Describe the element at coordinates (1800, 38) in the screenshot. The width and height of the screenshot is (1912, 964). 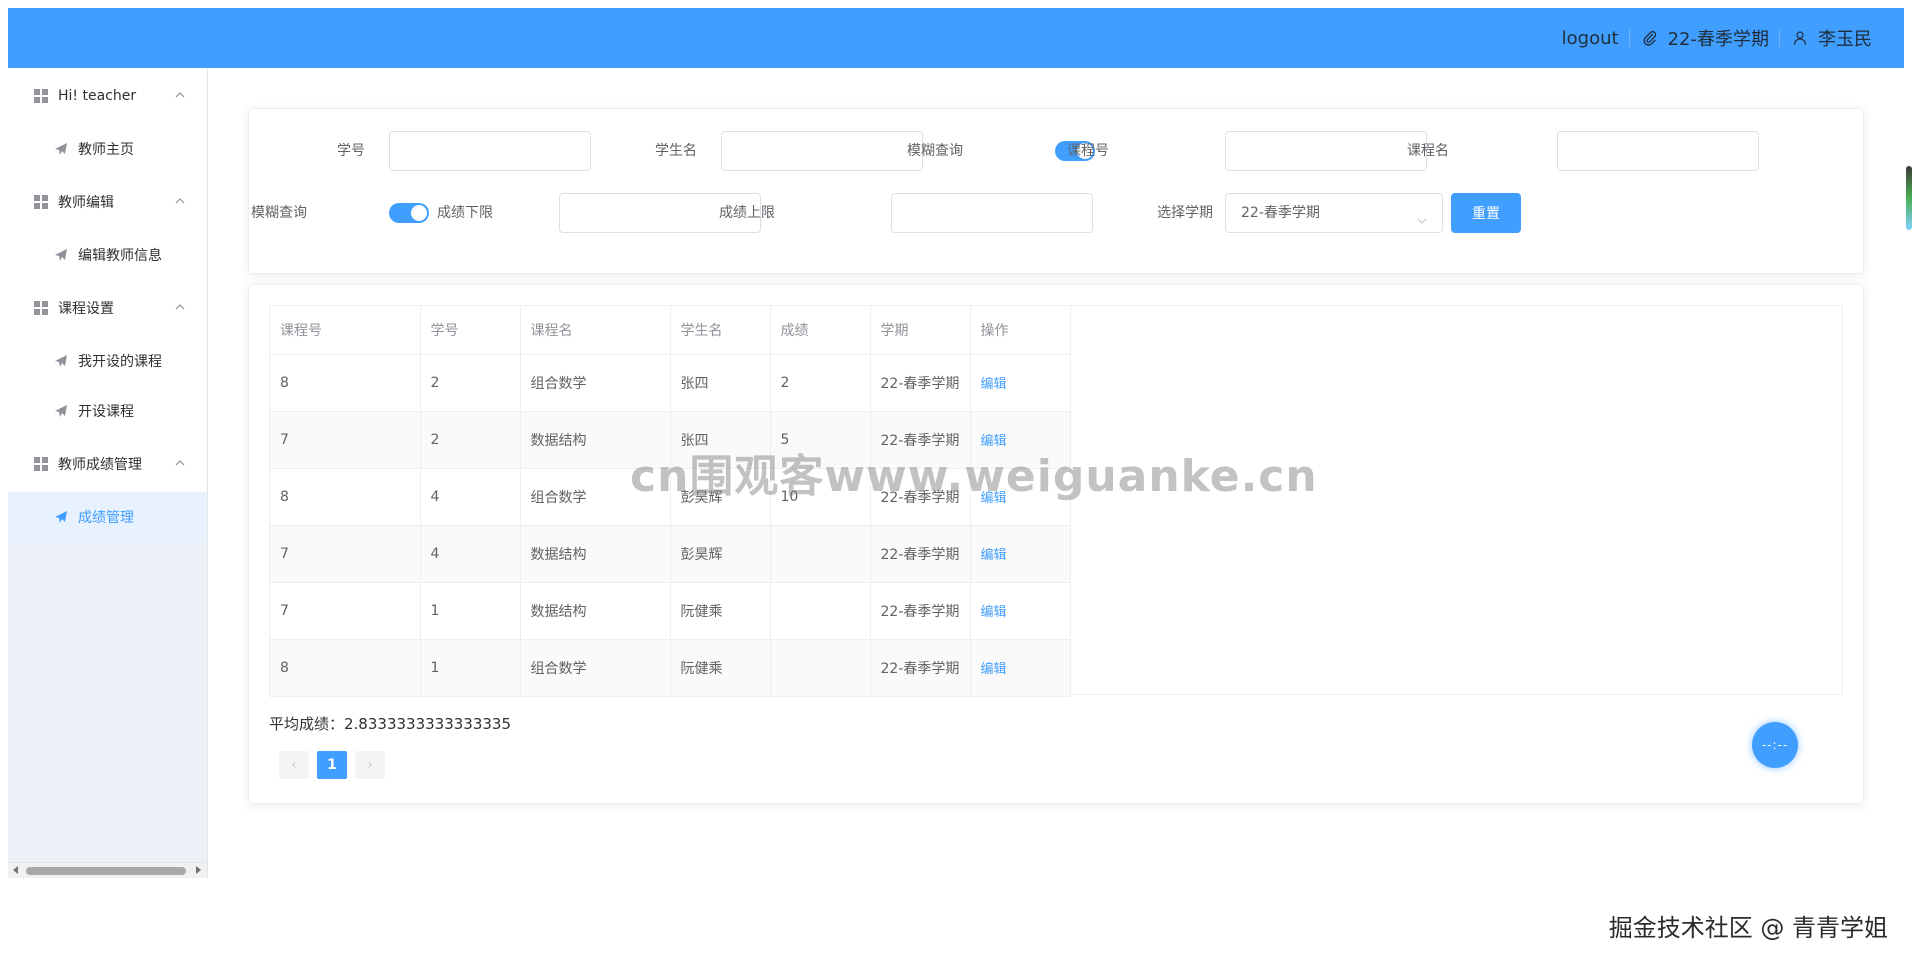
I see `user-icon` at that location.